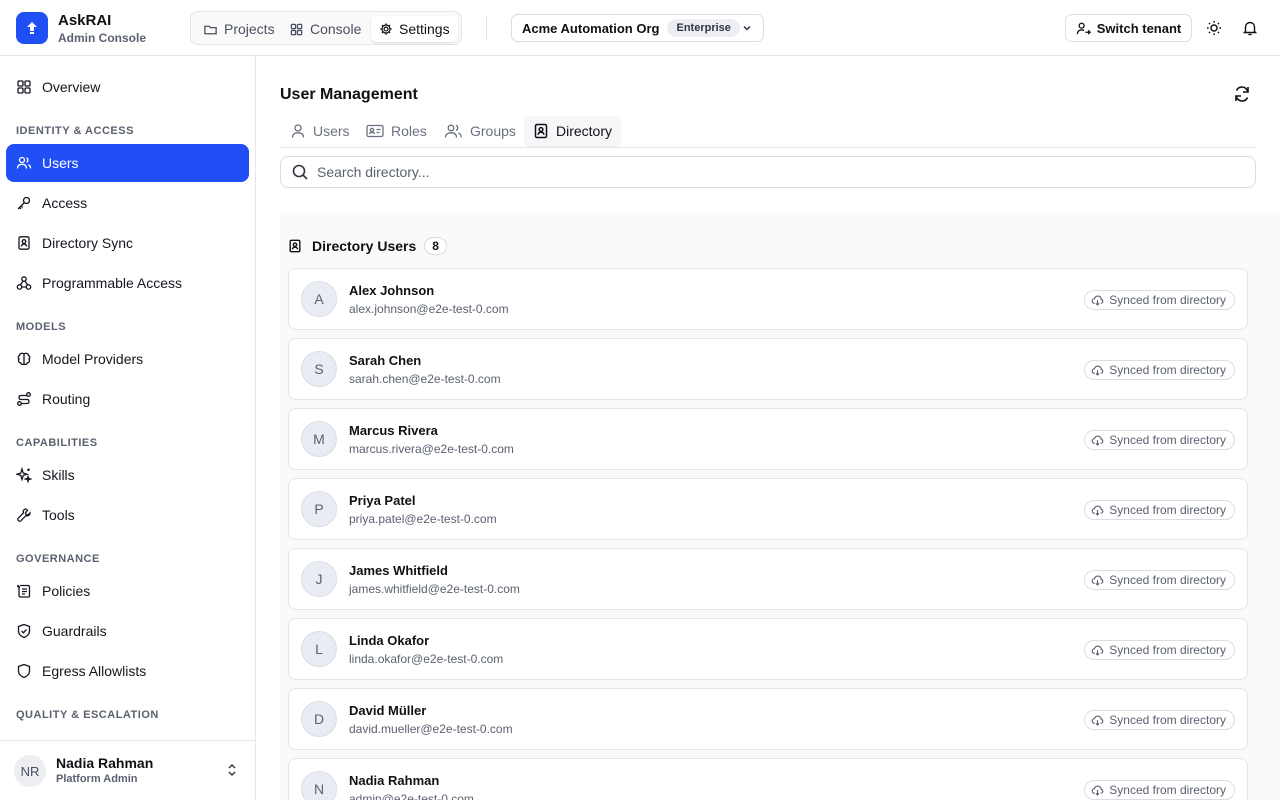  What do you see at coordinates (127, 203) in the screenshot?
I see `sidebar-item-access: Access` at bounding box center [127, 203].